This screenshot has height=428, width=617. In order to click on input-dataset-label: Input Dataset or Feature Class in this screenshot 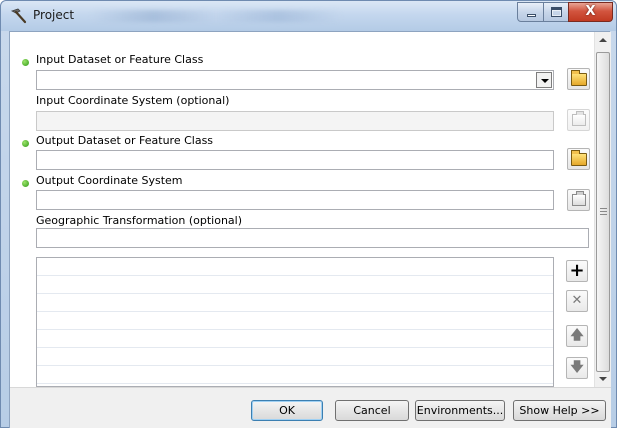, I will do `click(120, 59)`.